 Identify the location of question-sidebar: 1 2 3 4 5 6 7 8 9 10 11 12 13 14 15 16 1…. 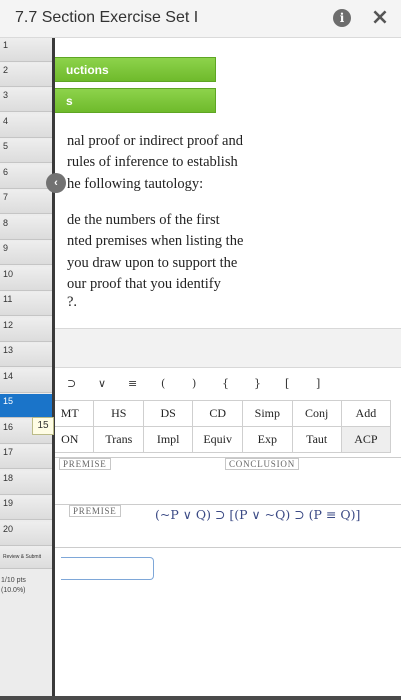
(26, 367).